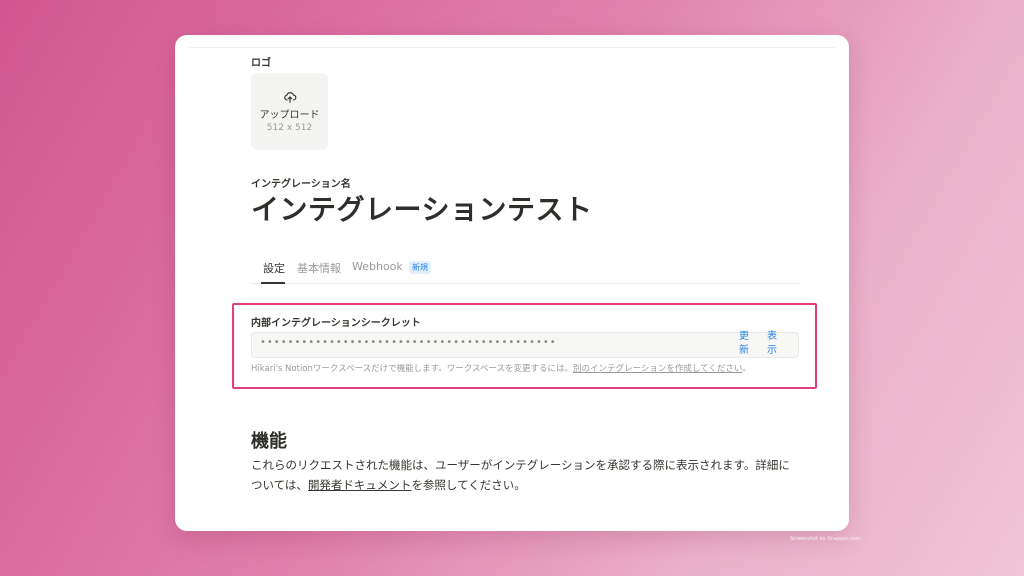  What do you see at coordinates (825, 539) in the screenshot?
I see `watermark: Screenshot by Xnapper.com` at bounding box center [825, 539].